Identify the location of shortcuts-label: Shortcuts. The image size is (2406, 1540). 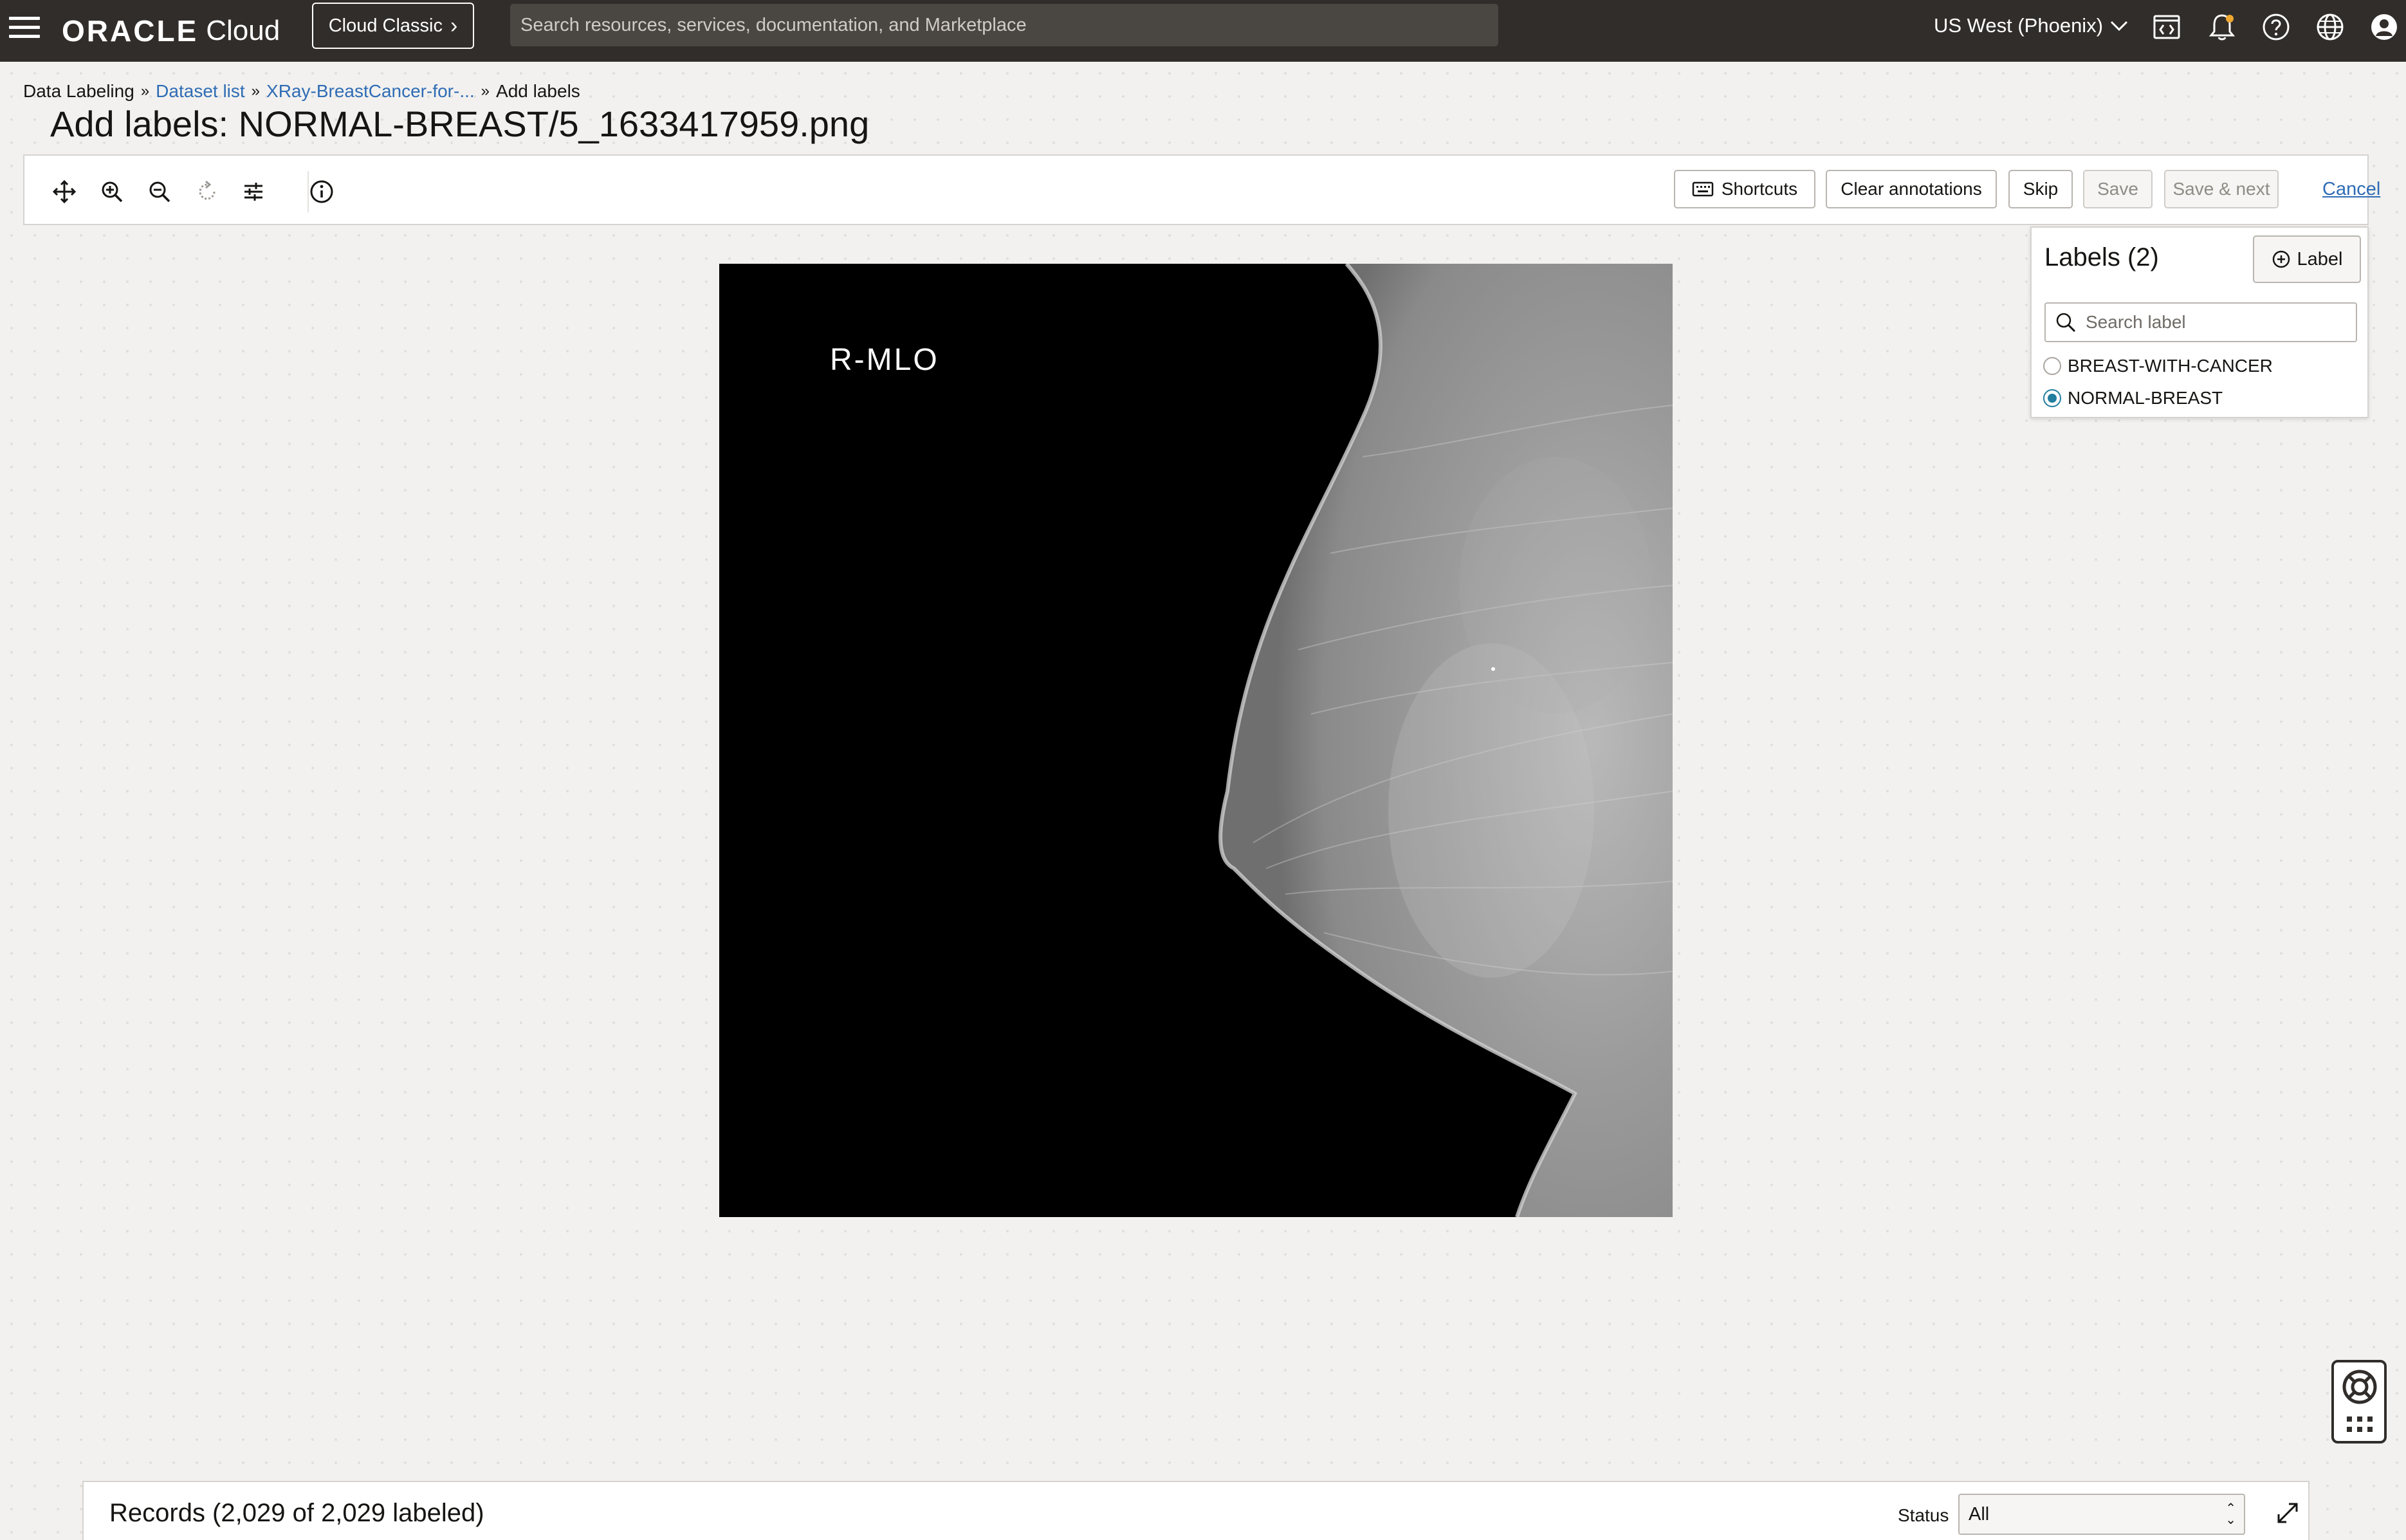
(1759, 189).